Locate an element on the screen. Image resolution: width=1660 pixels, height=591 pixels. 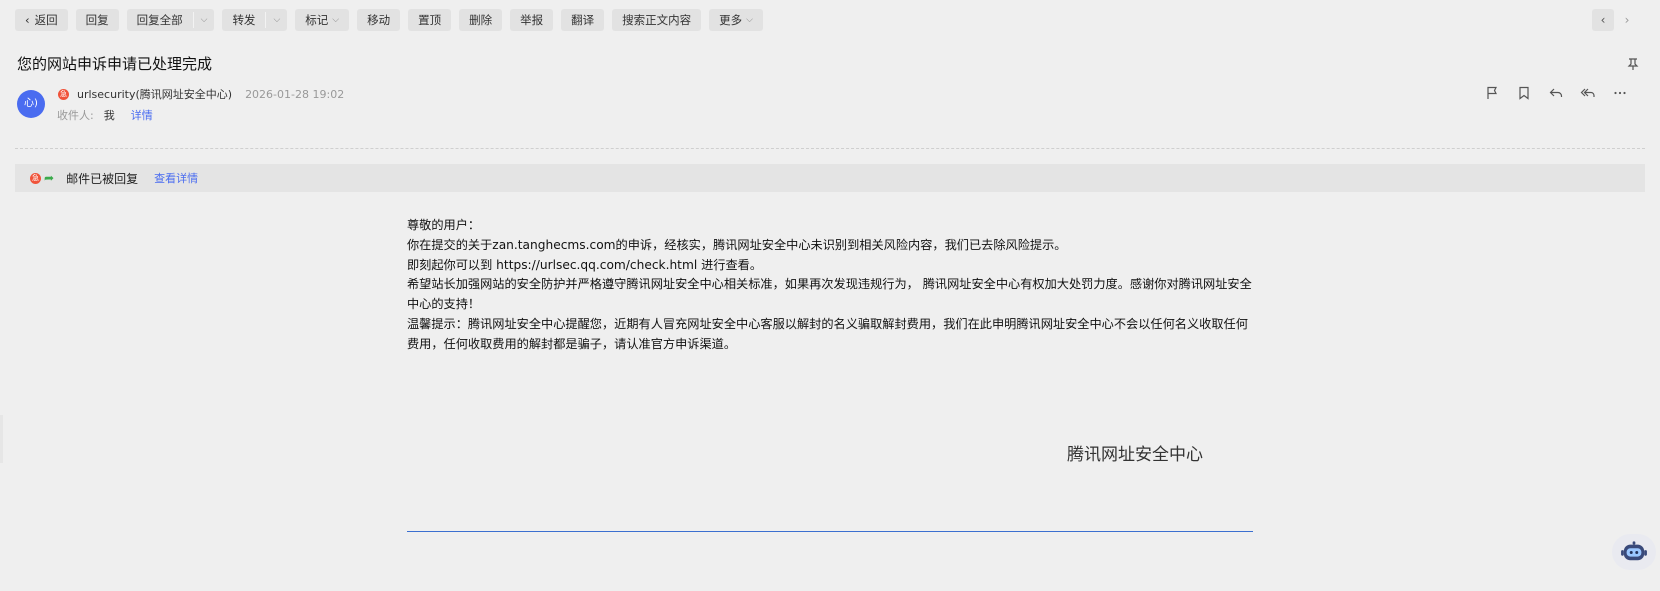
bookmark-icon is located at coordinates (1524, 93).